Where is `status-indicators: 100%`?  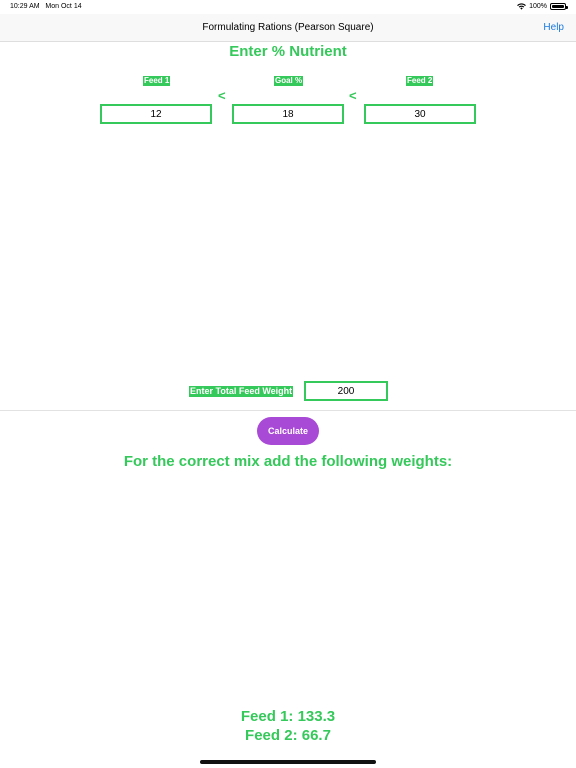
status-indicators: 100% is located at coordinates (542, 6).